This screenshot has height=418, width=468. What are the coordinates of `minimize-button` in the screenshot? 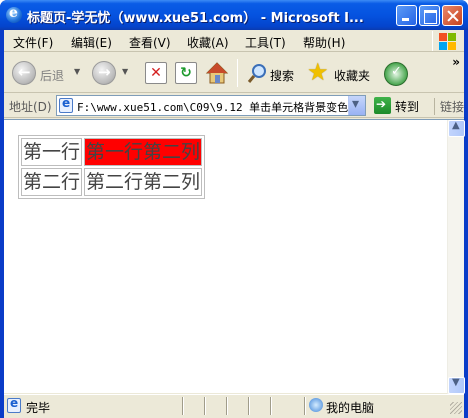 It's located at (406, 15).